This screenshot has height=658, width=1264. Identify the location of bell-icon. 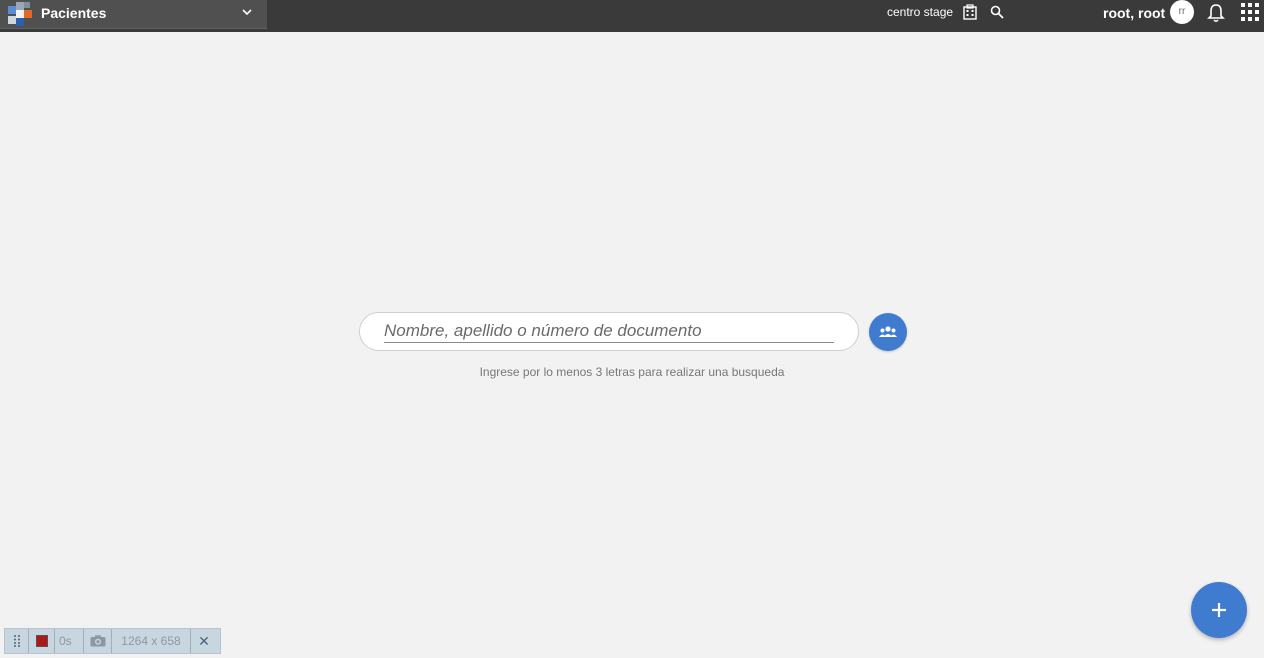
(1216, 13).